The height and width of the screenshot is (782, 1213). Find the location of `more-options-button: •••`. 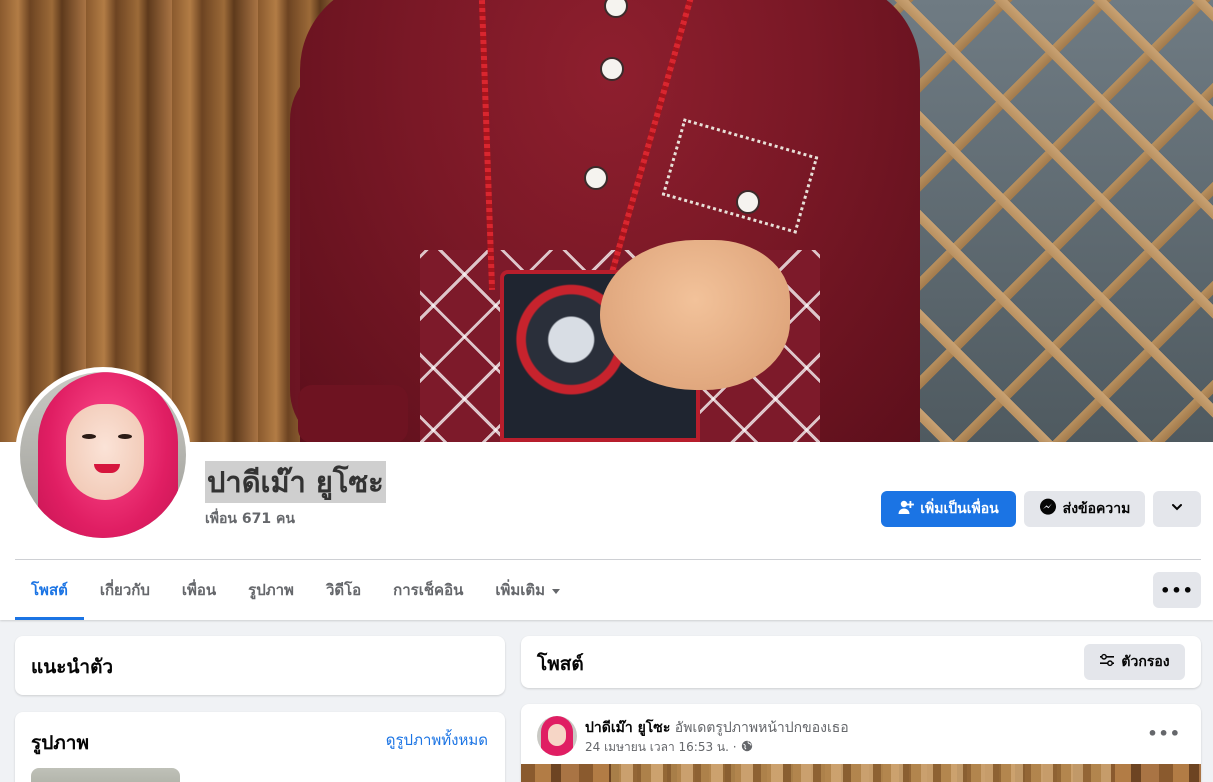

more-options-button: ••• is located at coordinates (1177, 590).